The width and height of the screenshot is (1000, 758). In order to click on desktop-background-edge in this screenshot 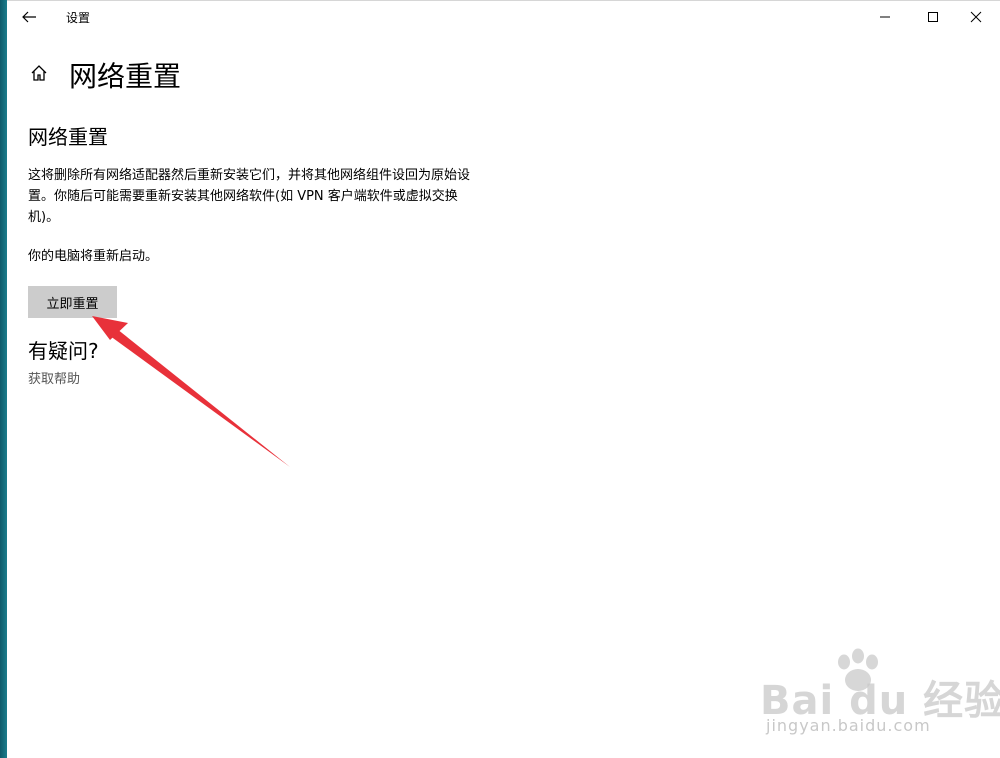, I will do `click(3, 379)`.